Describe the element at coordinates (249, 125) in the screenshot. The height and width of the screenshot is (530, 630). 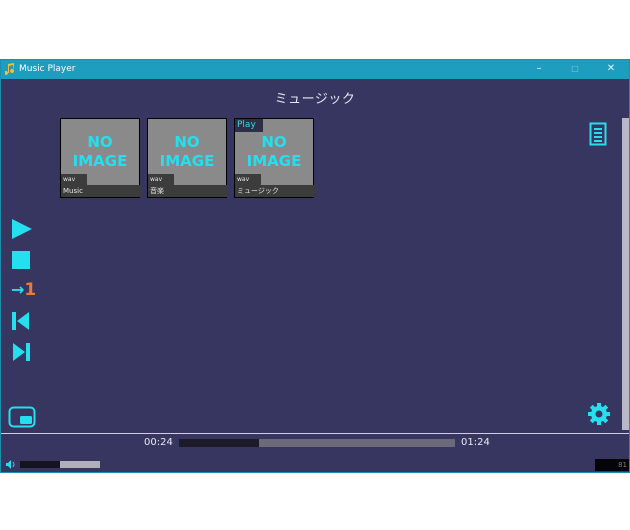
I see `play-status-badge: Play` at that location.